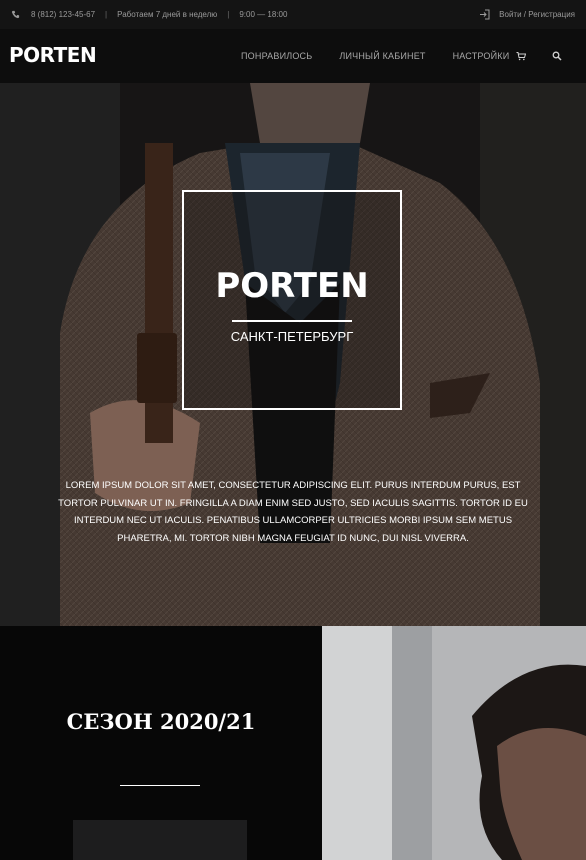 The image size is (586, 860). Describe the element at coordinates (484, 14) in the screenshot. I see `login-icon` at that location.